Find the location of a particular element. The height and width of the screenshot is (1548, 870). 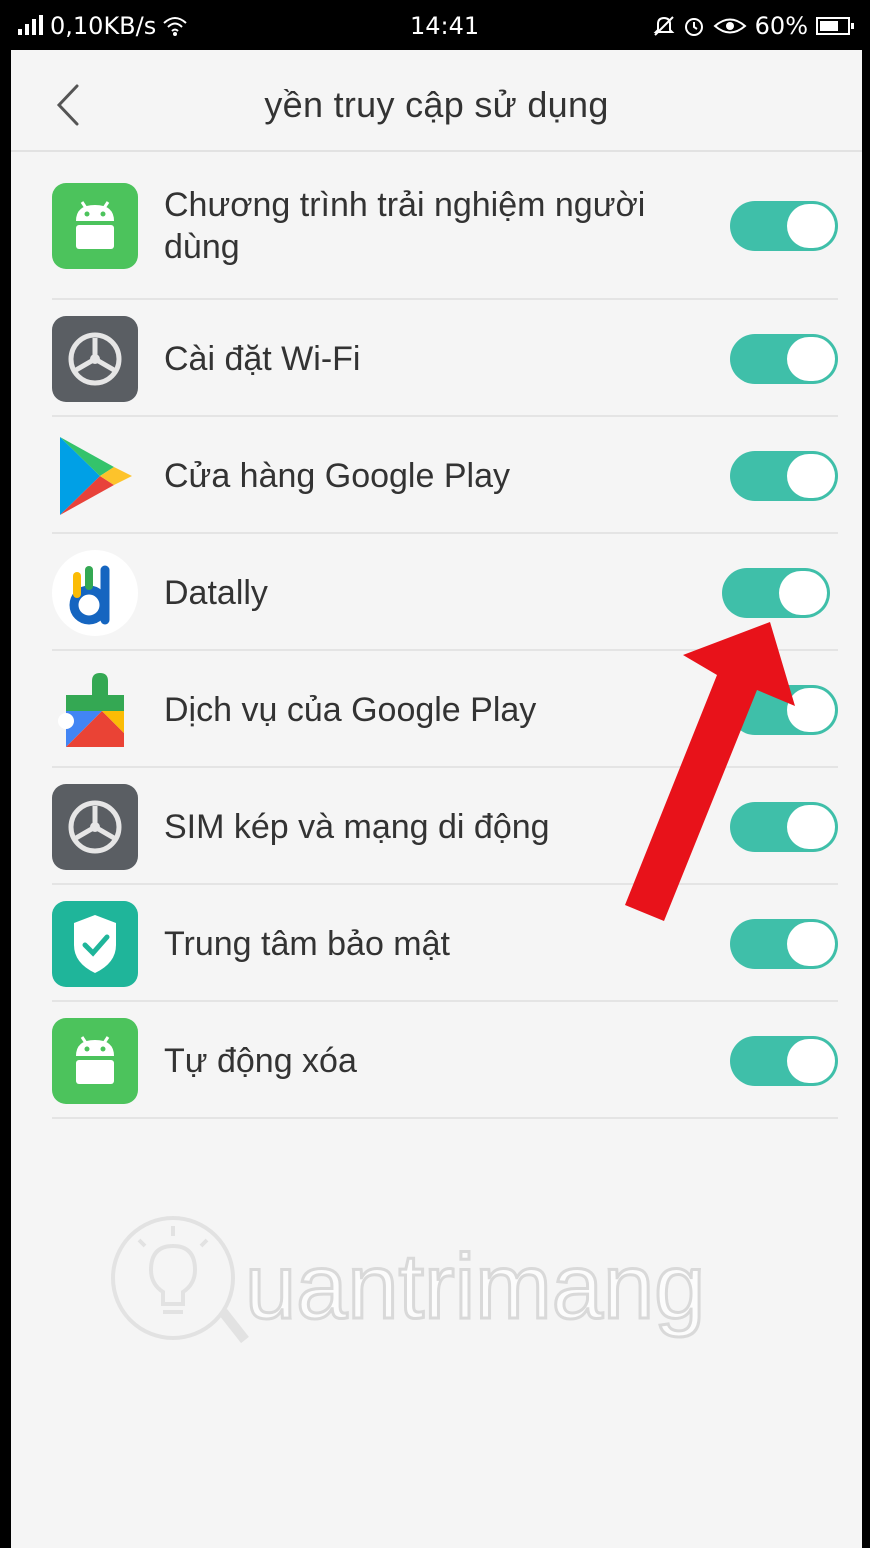

list-item: Datally is located at coordinates (436, 592).